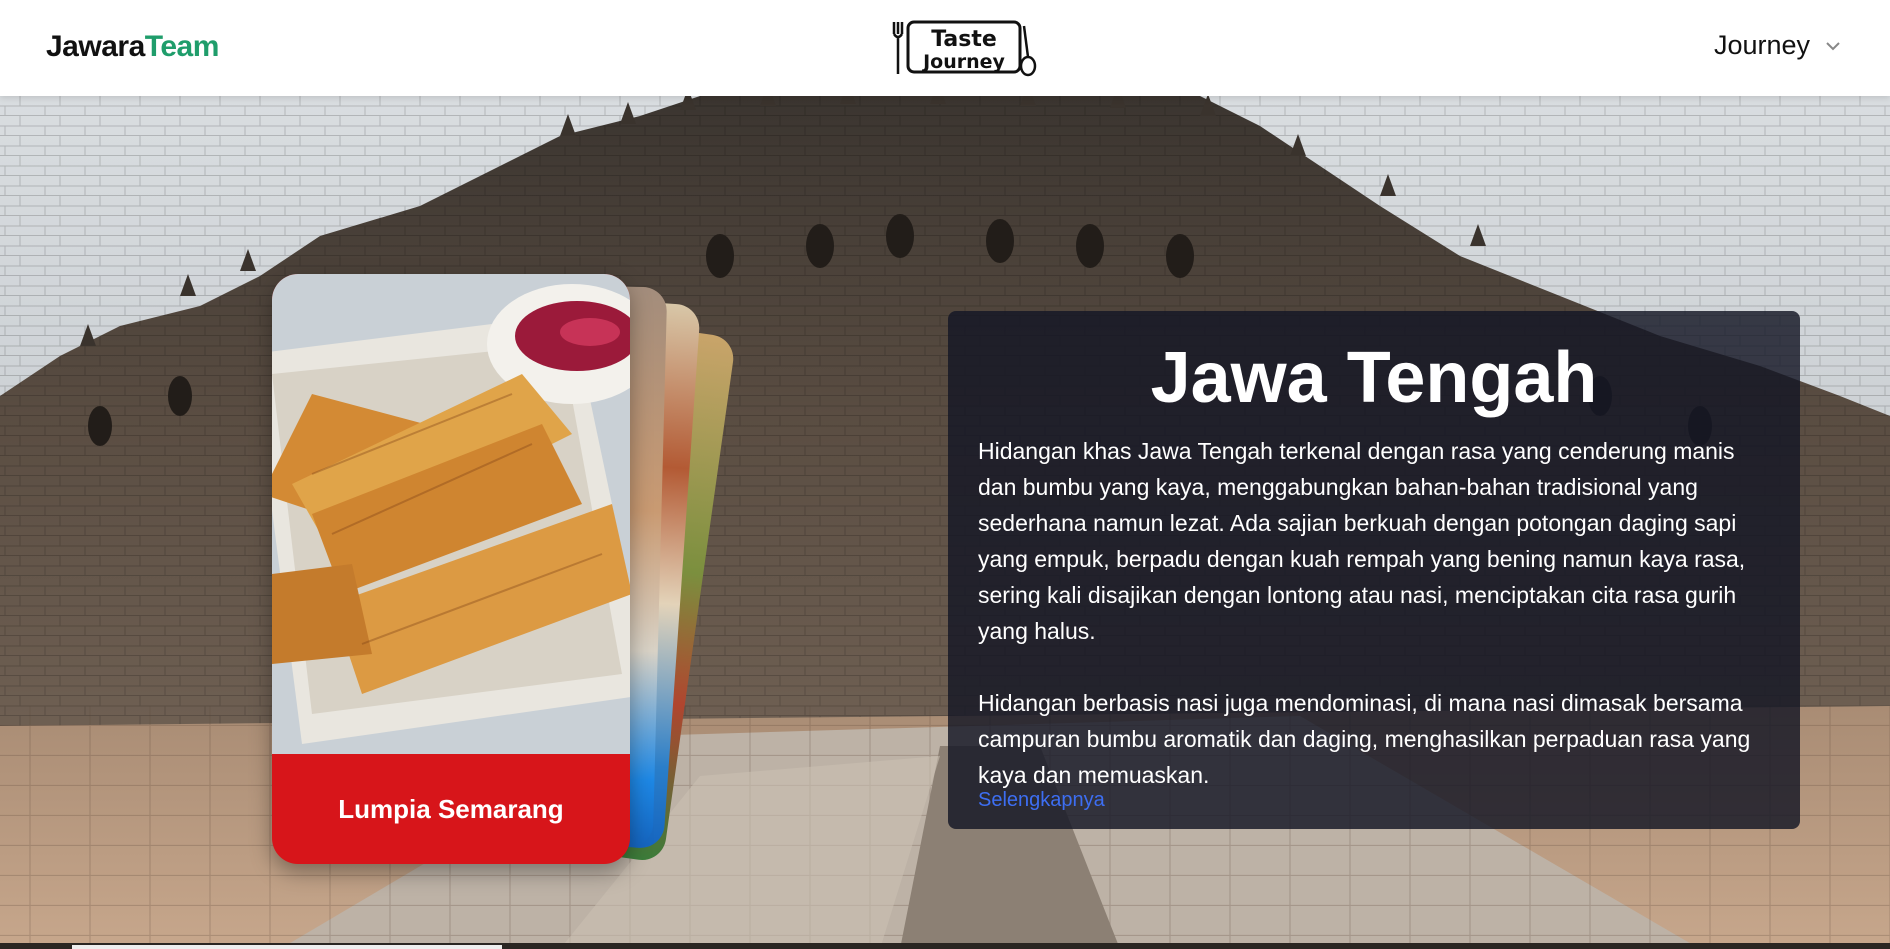 Image resolution: width=1890 pixels, height=949 pixels. What do you see at coordinates (963, 62) in the screenshot?
I see `logo-text-line2: Journey` at bounding box center [963, 62].